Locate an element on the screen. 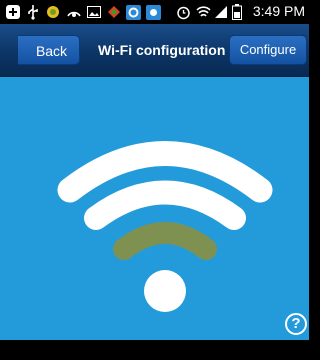 This screenshot has width=320, height=360. usb-icon is located at coordinates (33, 12).